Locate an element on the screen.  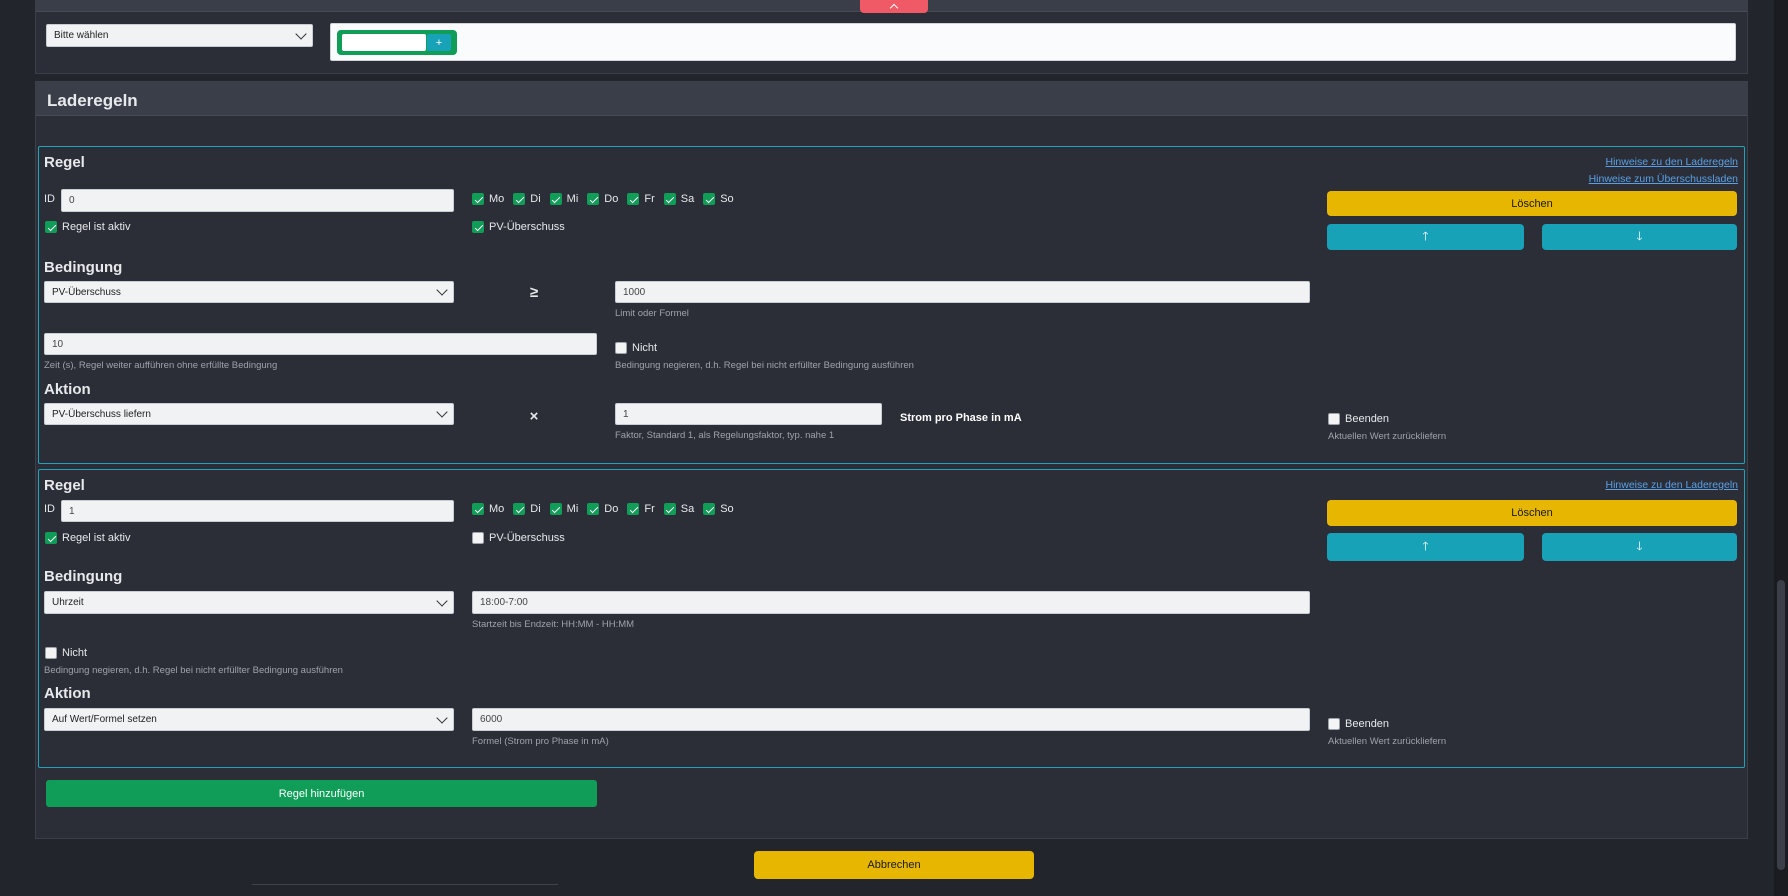
charging-rules-header: Laderegeln is located at coordinates (891, 99).